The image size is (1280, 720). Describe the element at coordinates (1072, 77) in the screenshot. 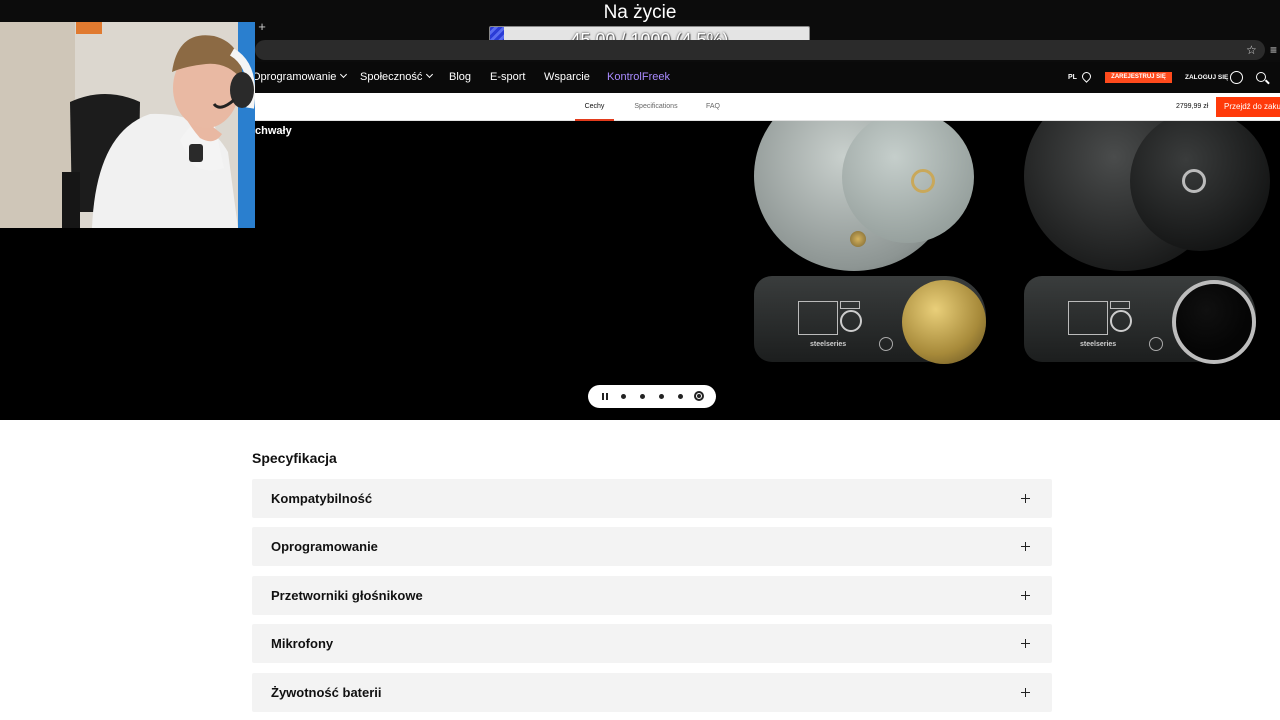

I see `language-selector: PL` at that location.